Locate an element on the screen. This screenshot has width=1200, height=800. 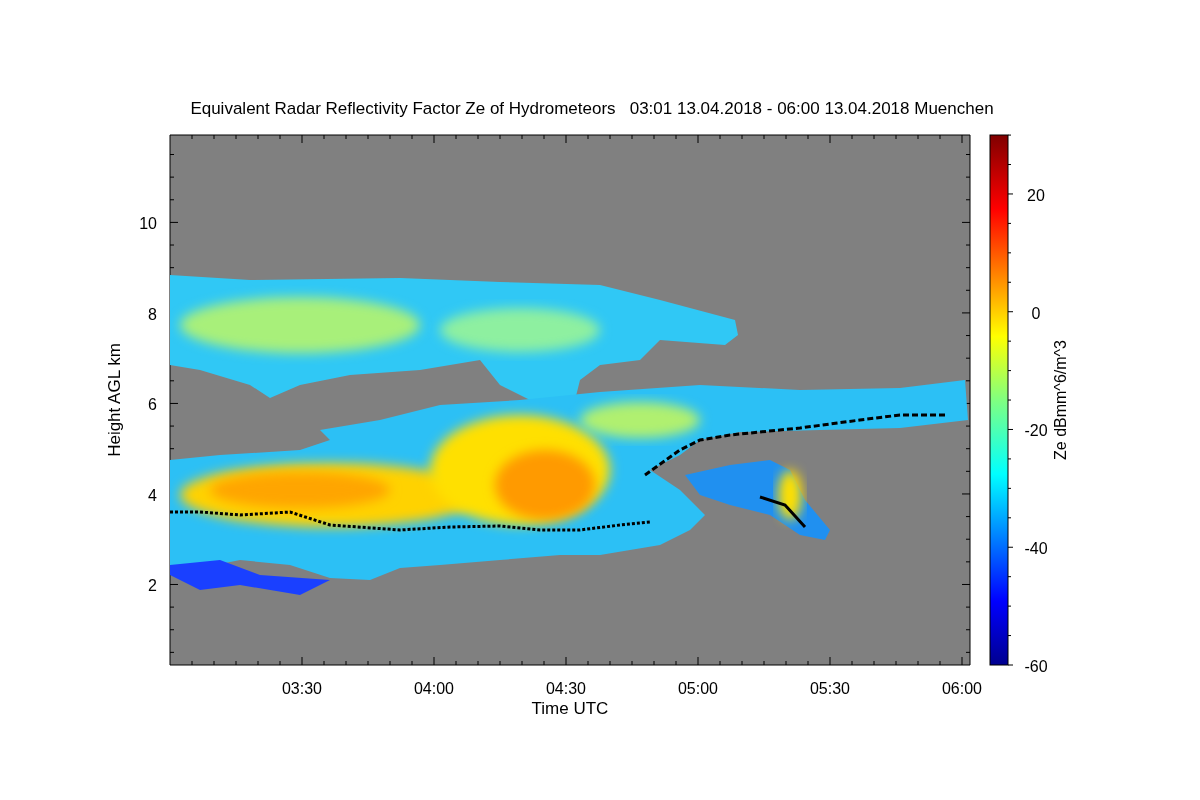
colorbar-label: Ze dBmm^6/m^3 is located at coordinates (1060, 400).